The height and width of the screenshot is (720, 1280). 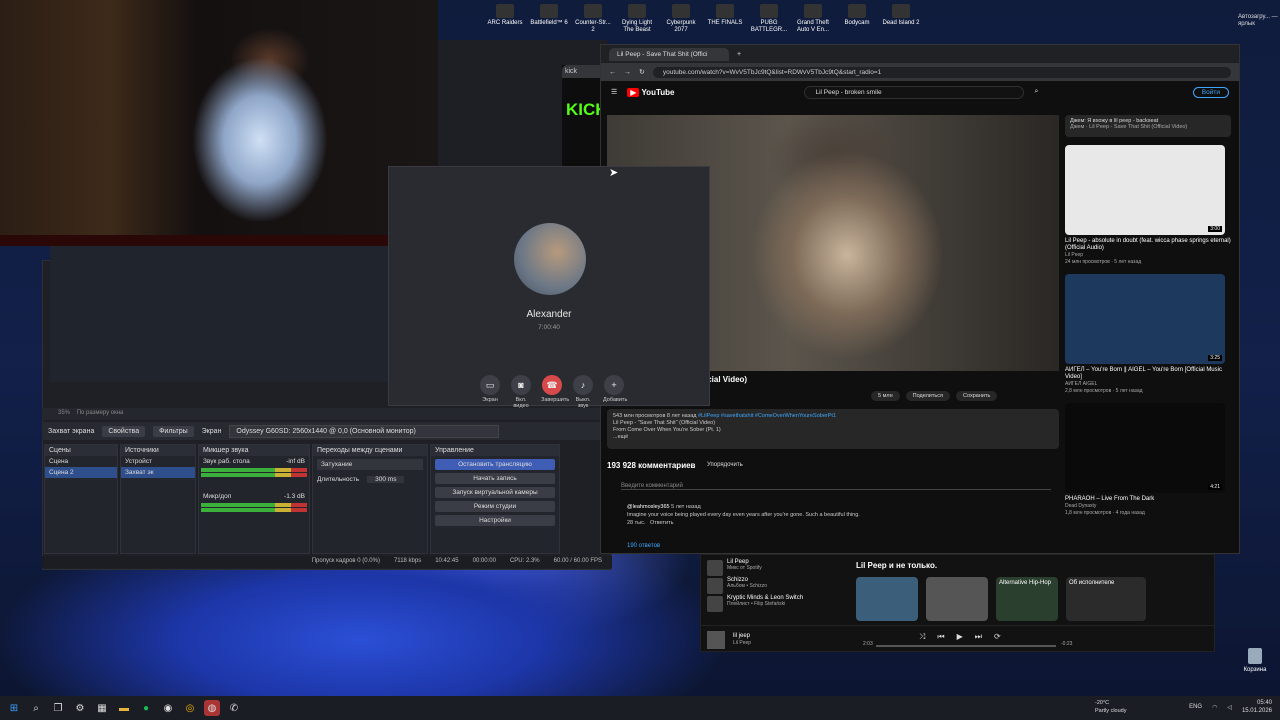 What do you see at coordinates (370, 464) in the screenshot?
I see `transition-select: Затухание` at bounding box center [370, 464].